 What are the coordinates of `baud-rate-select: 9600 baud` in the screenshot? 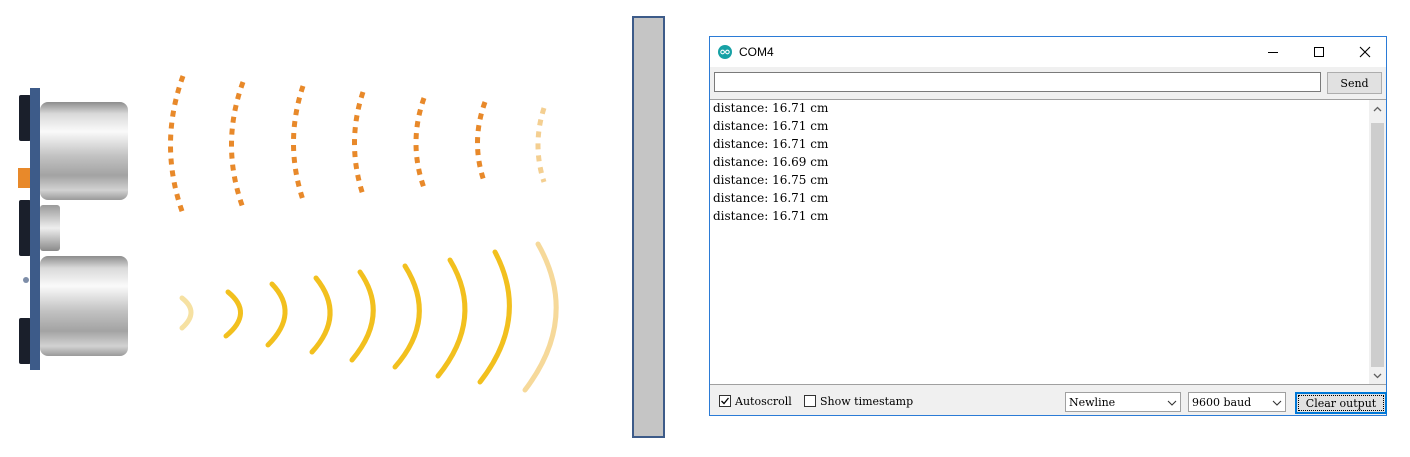 It's located at (1237, 402).